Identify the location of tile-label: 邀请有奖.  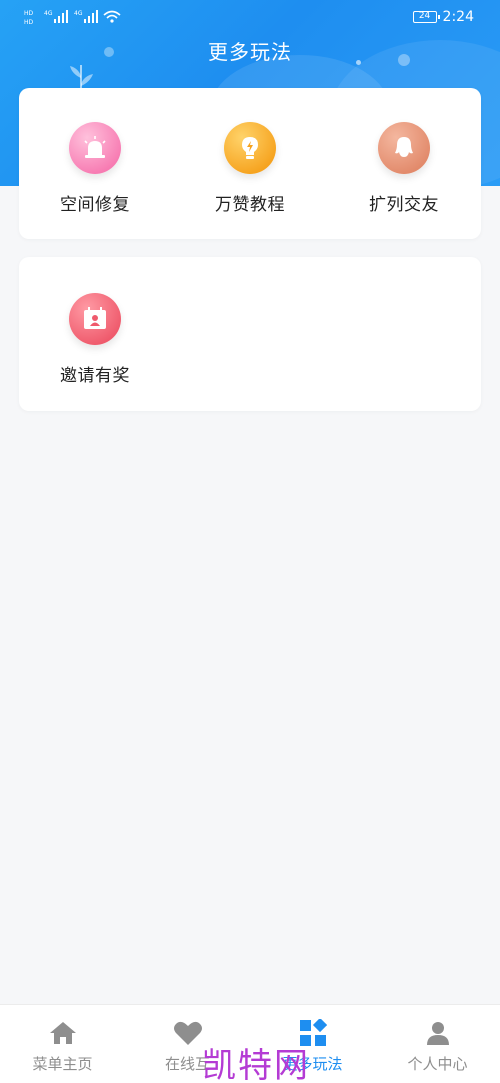
(95, 376).